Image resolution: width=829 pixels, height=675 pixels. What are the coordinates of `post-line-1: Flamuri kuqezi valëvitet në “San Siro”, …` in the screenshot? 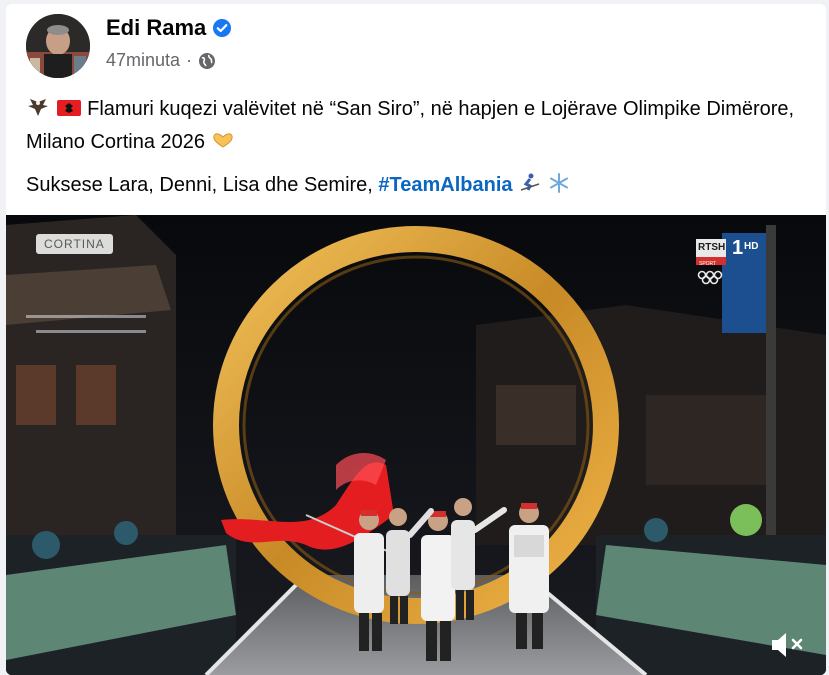 It's located at (410, 125).